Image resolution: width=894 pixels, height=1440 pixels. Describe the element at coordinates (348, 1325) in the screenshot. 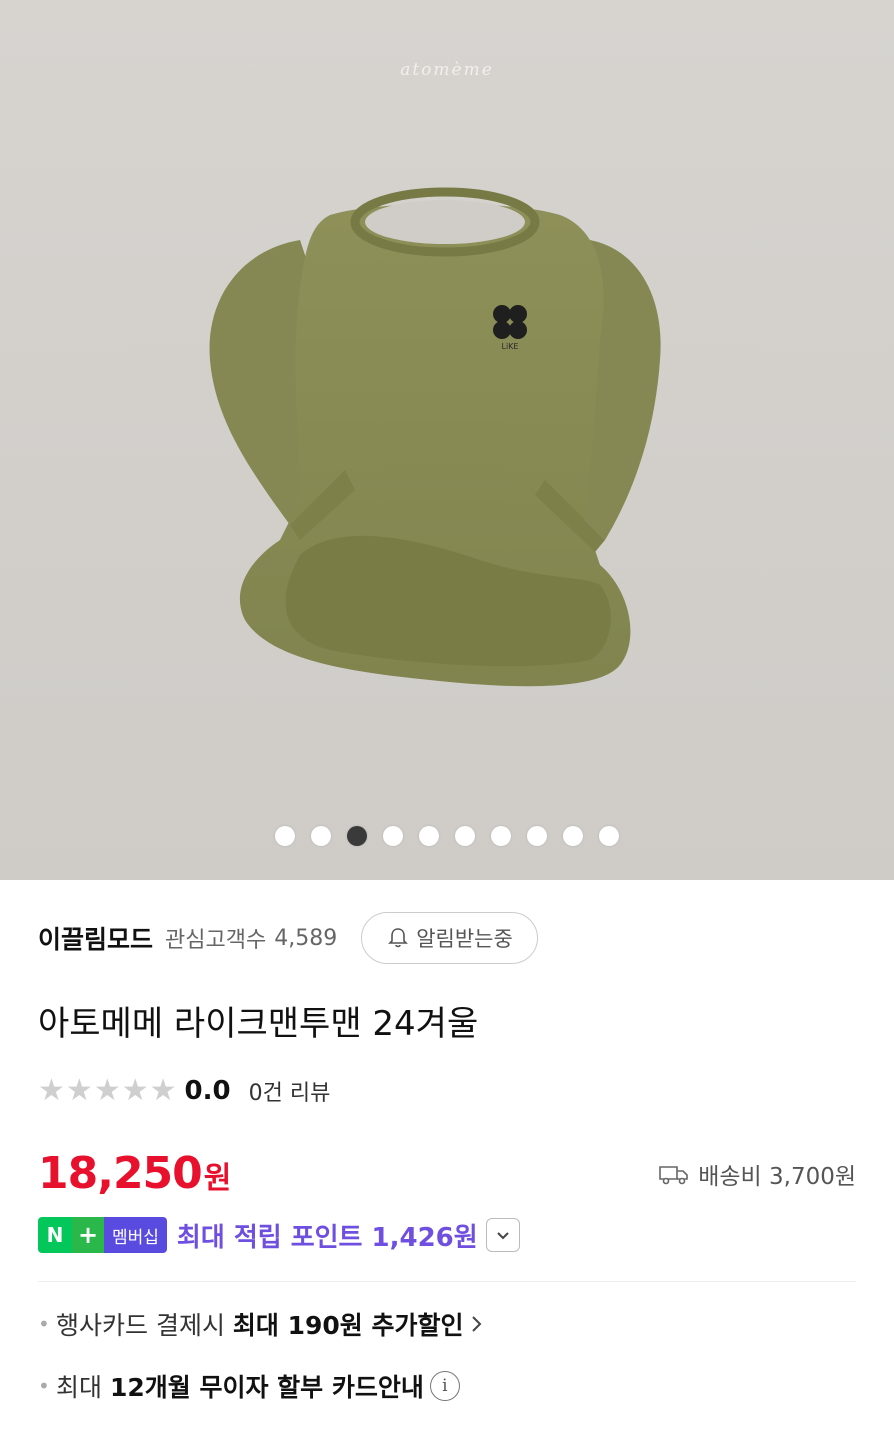

I see `card-discount-highlight: 최대 190원 추가할인` at that location.